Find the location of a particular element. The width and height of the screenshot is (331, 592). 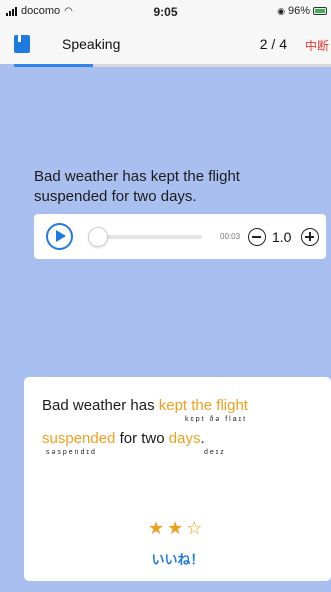

question-progress: 2 / 4 is located at coordinates (273, 44).